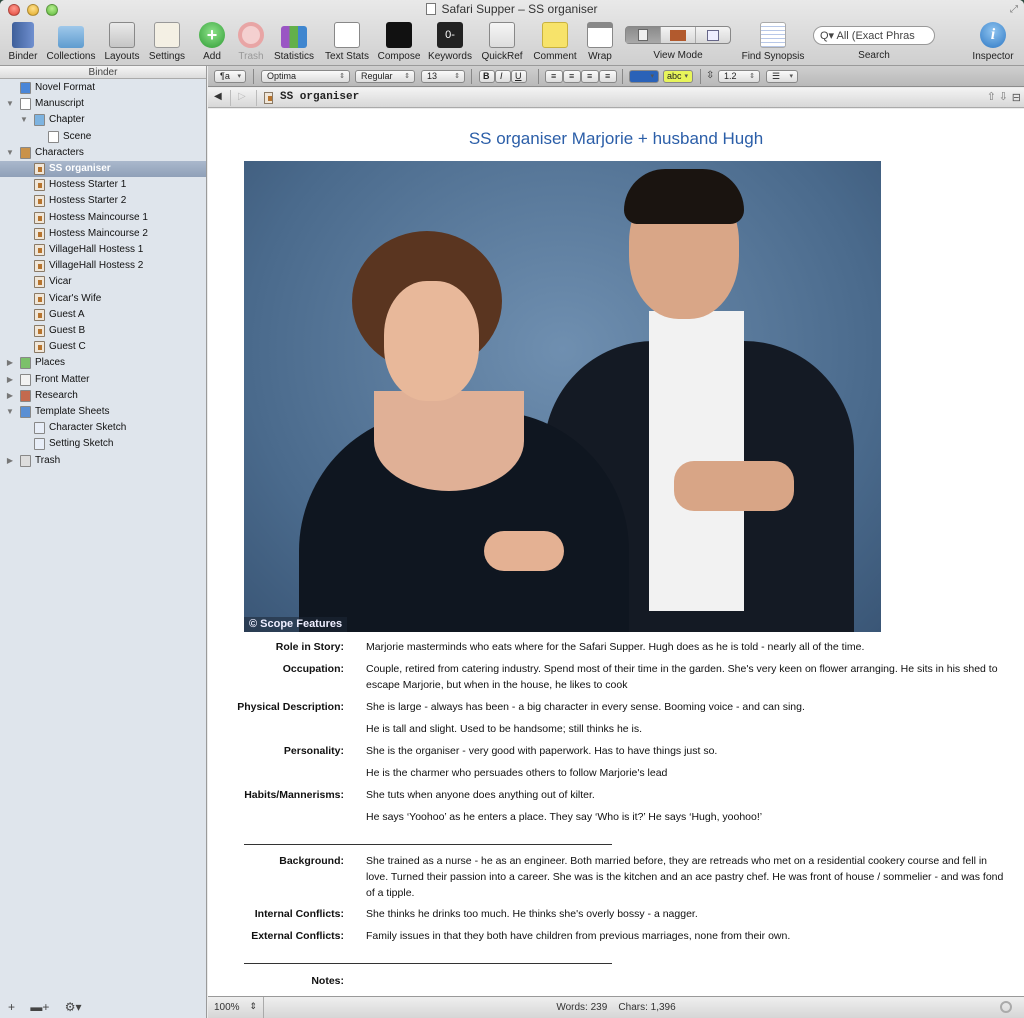  Describe the element at coordinates (294, 42) in the screenshot. I see `toolbar-statistics-button: Statistics` at that location.